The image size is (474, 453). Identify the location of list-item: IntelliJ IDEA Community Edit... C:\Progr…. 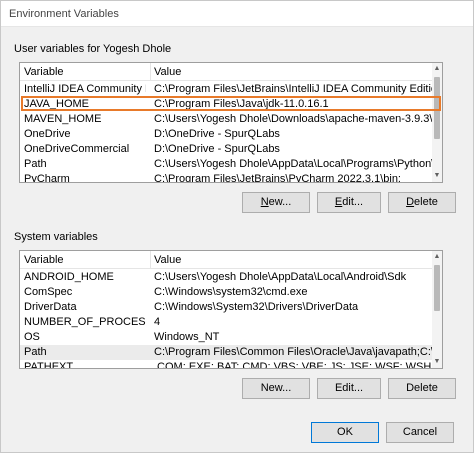
(231, 89).